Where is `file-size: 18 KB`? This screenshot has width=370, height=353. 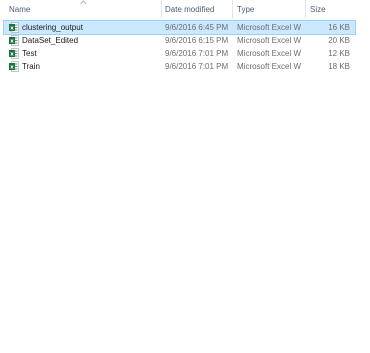
file-size: 18 KB is located at coordinates (339, 66).